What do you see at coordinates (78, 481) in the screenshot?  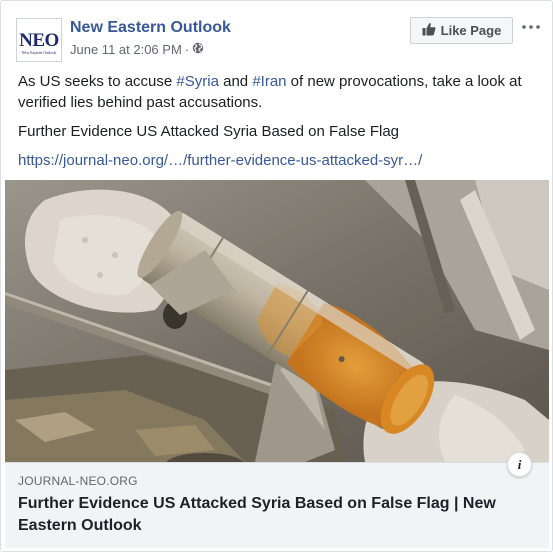 I see `link-domain: JOURNAL-NEO.ORG` at bounding box center [78, 481].